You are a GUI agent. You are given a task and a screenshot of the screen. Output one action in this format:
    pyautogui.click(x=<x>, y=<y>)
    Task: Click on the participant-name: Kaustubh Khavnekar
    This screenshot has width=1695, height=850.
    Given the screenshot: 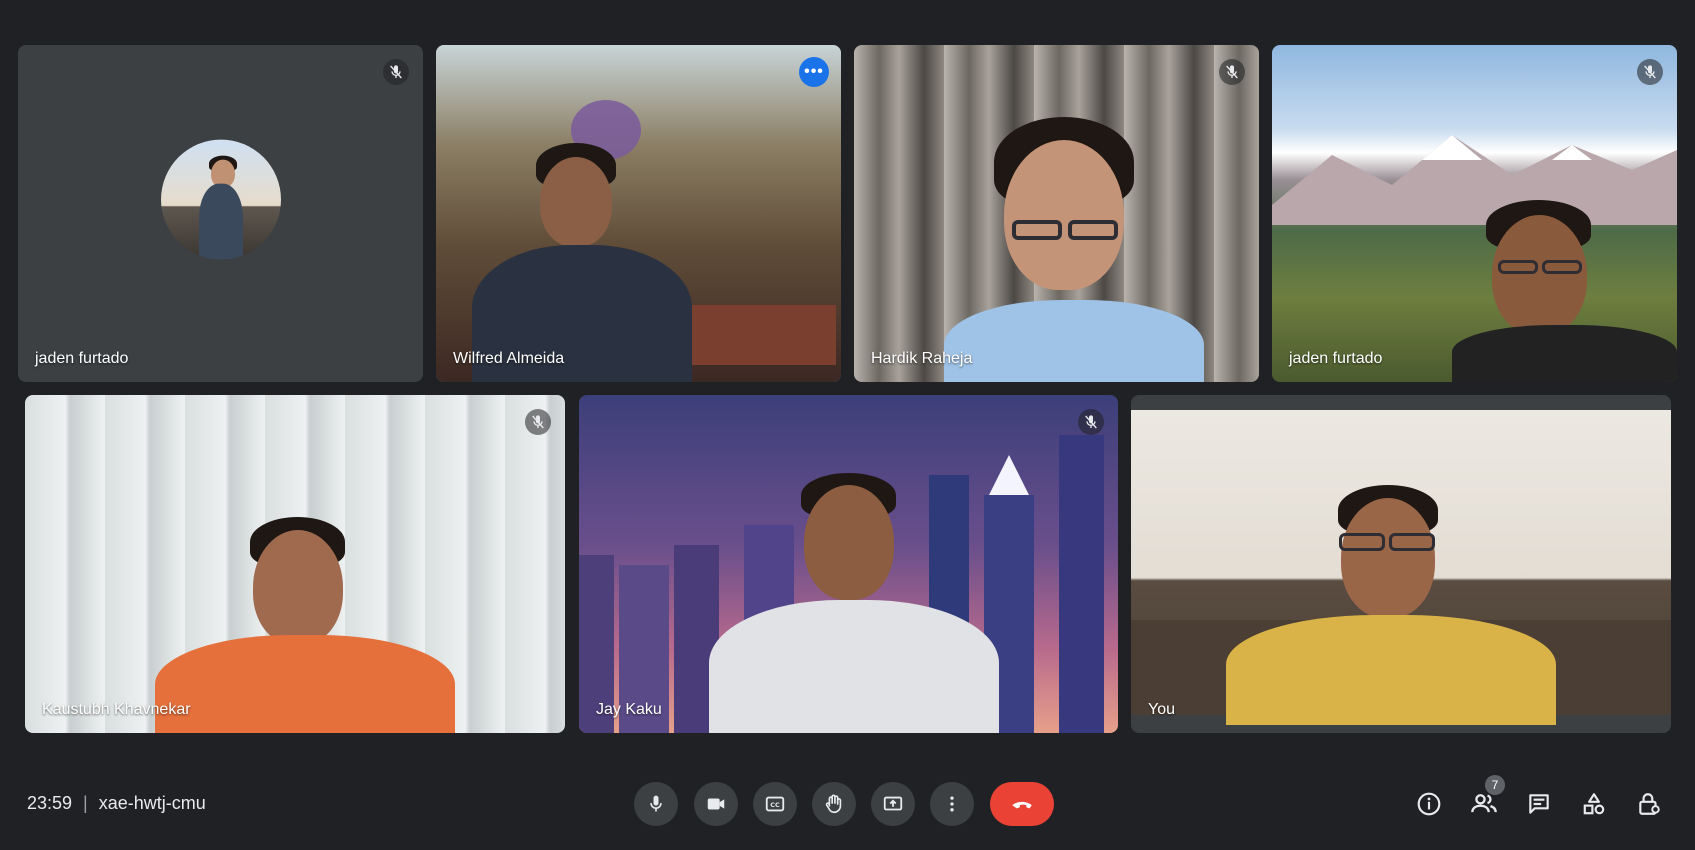 What is the action you would take?
    pyautogui.click(x=116, y=709)
    